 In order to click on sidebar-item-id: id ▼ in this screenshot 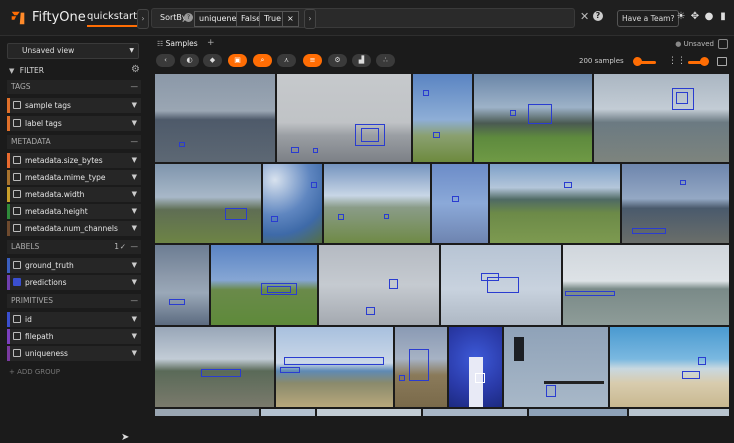, I will do `click(74, 319)`.